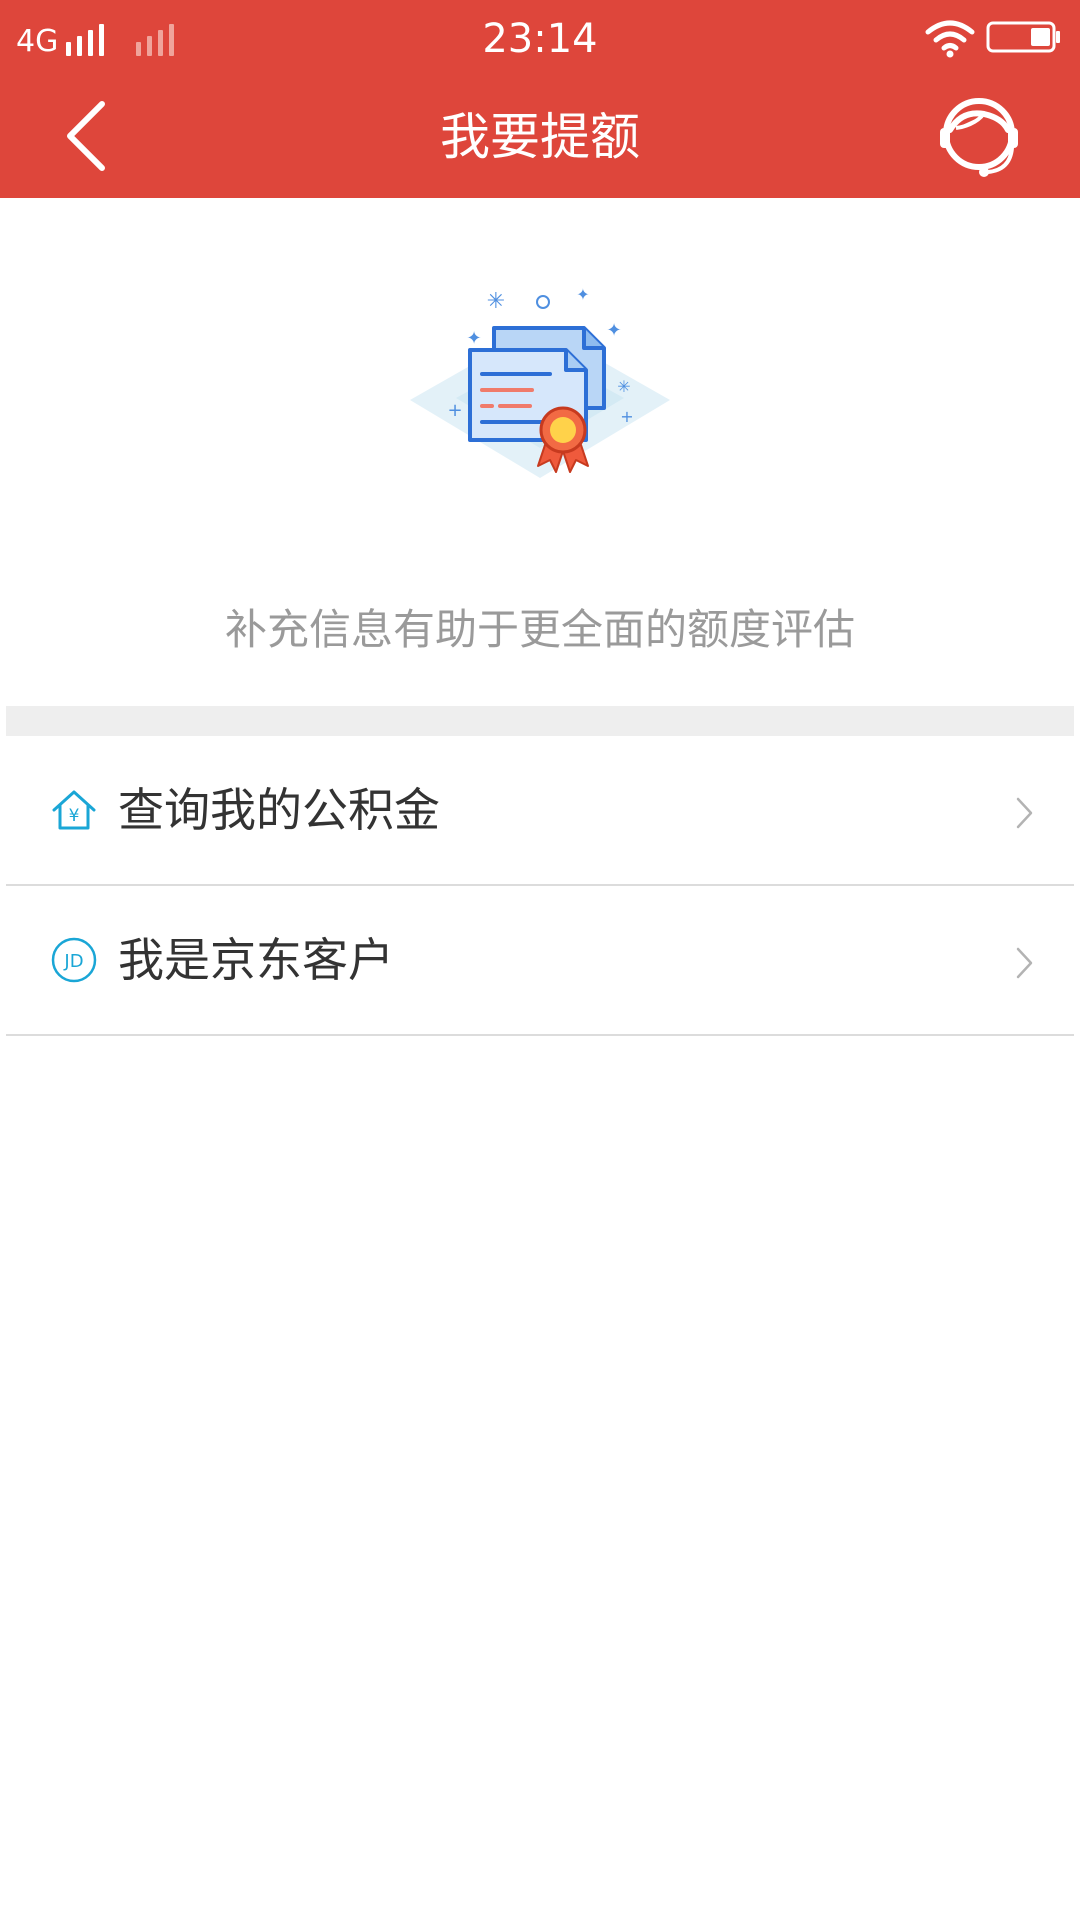  What do you see at coordinates (979, 137) in the screenshot?
I see `customer-service-icon` at bounding box center [979, 137].